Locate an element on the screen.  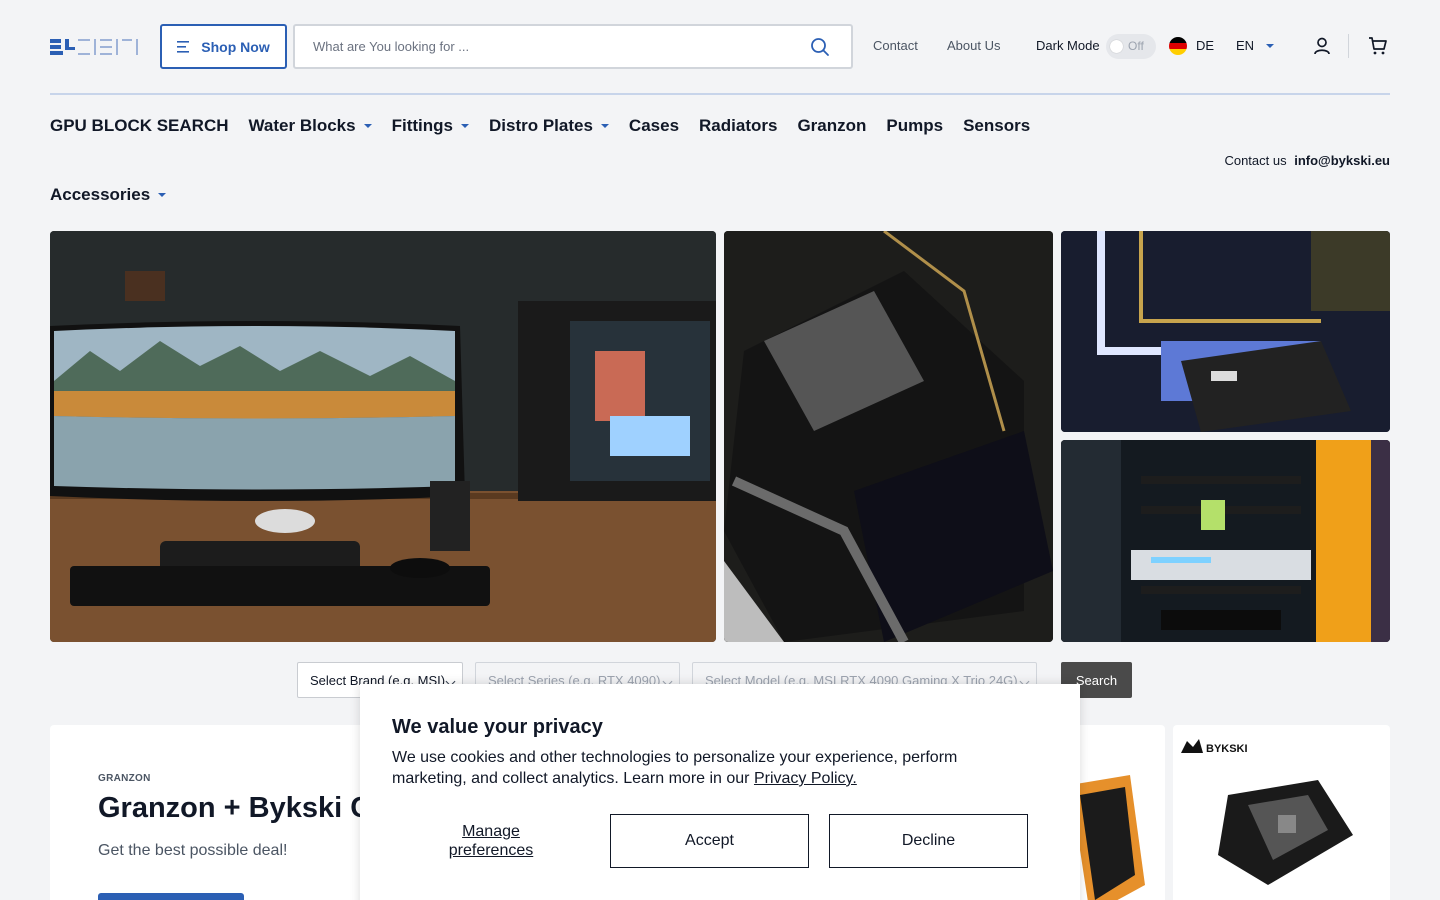
nav-distro-plates: Distro Plates is located at coordinates (549, 126).